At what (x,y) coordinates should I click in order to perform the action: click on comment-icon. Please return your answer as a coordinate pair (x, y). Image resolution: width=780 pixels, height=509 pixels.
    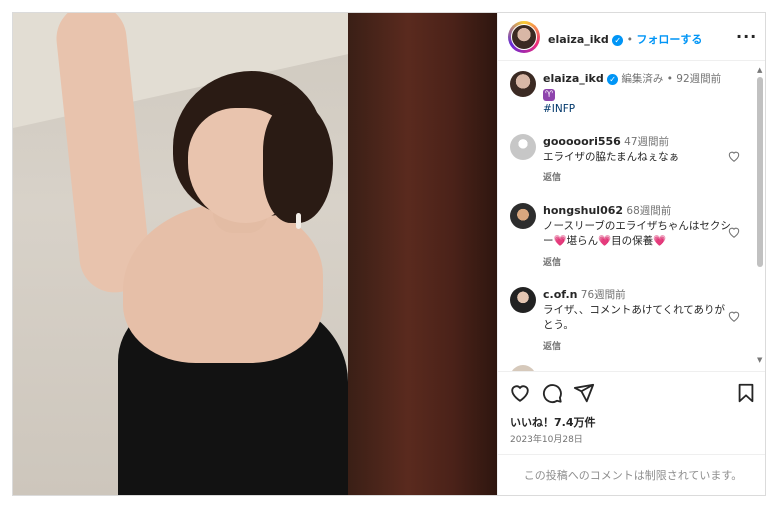
    Looking at the image, I should click on (552, 393).